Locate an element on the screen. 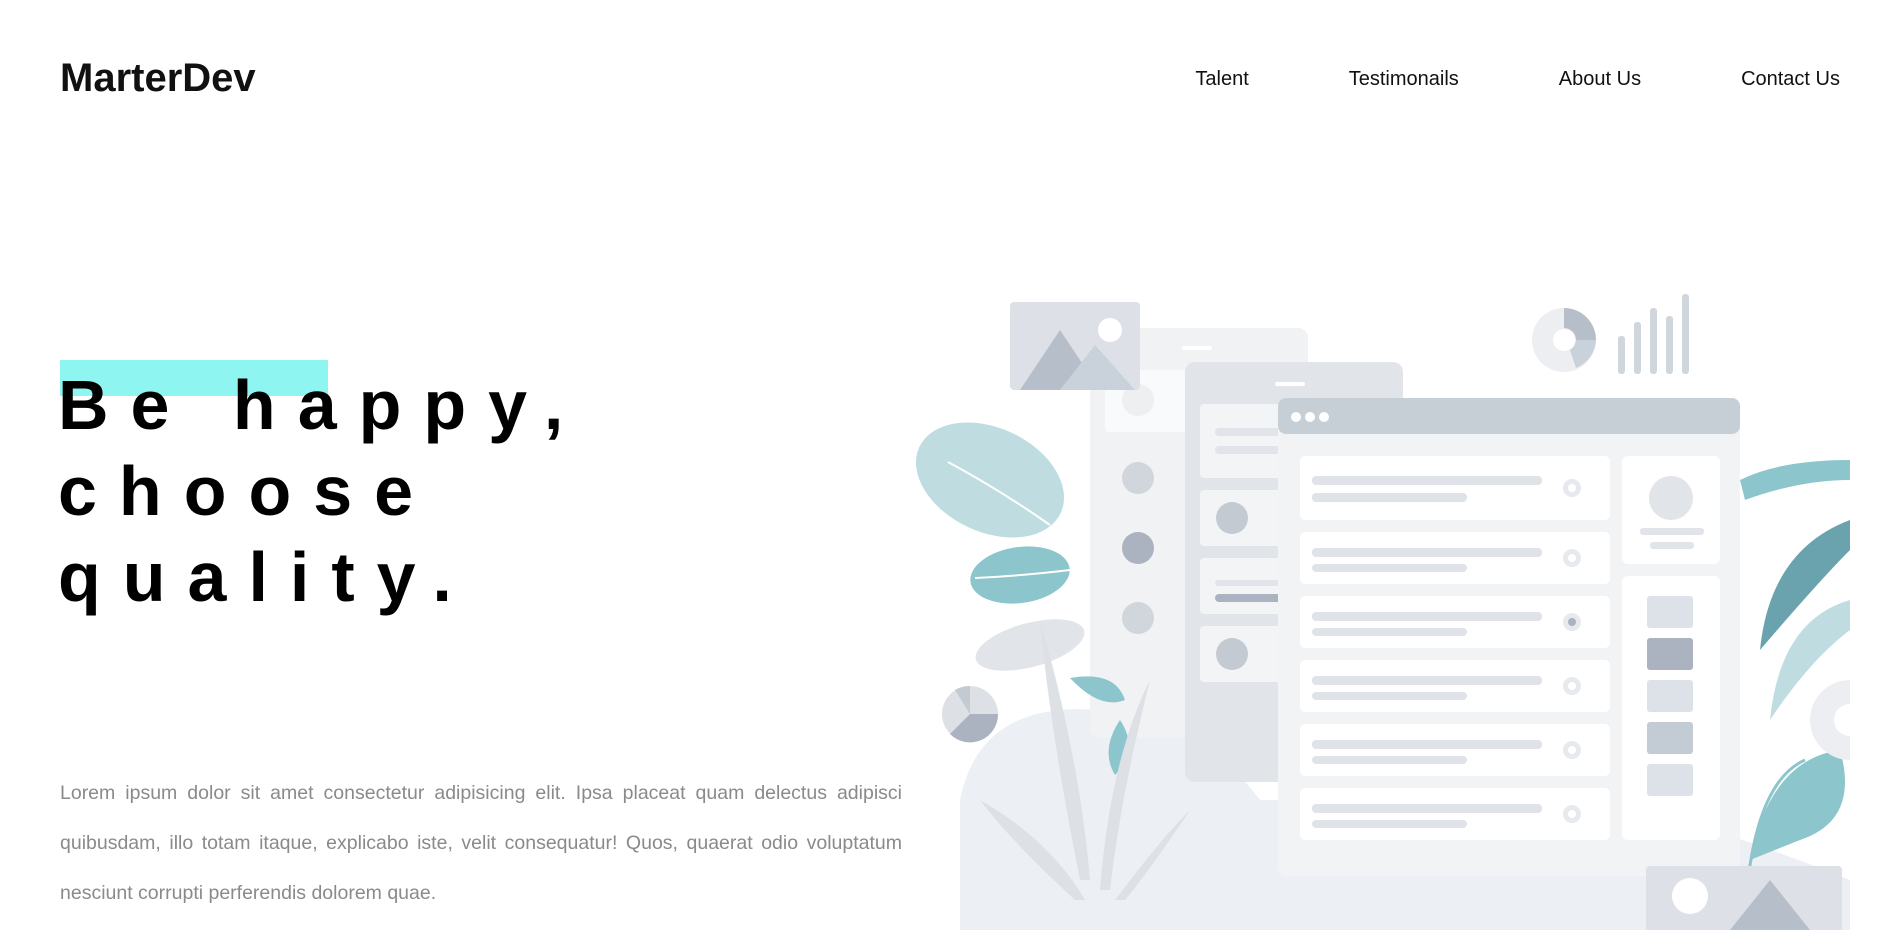  nav-link-testimonials: Testimonails is located at coordinates (1404, 79).